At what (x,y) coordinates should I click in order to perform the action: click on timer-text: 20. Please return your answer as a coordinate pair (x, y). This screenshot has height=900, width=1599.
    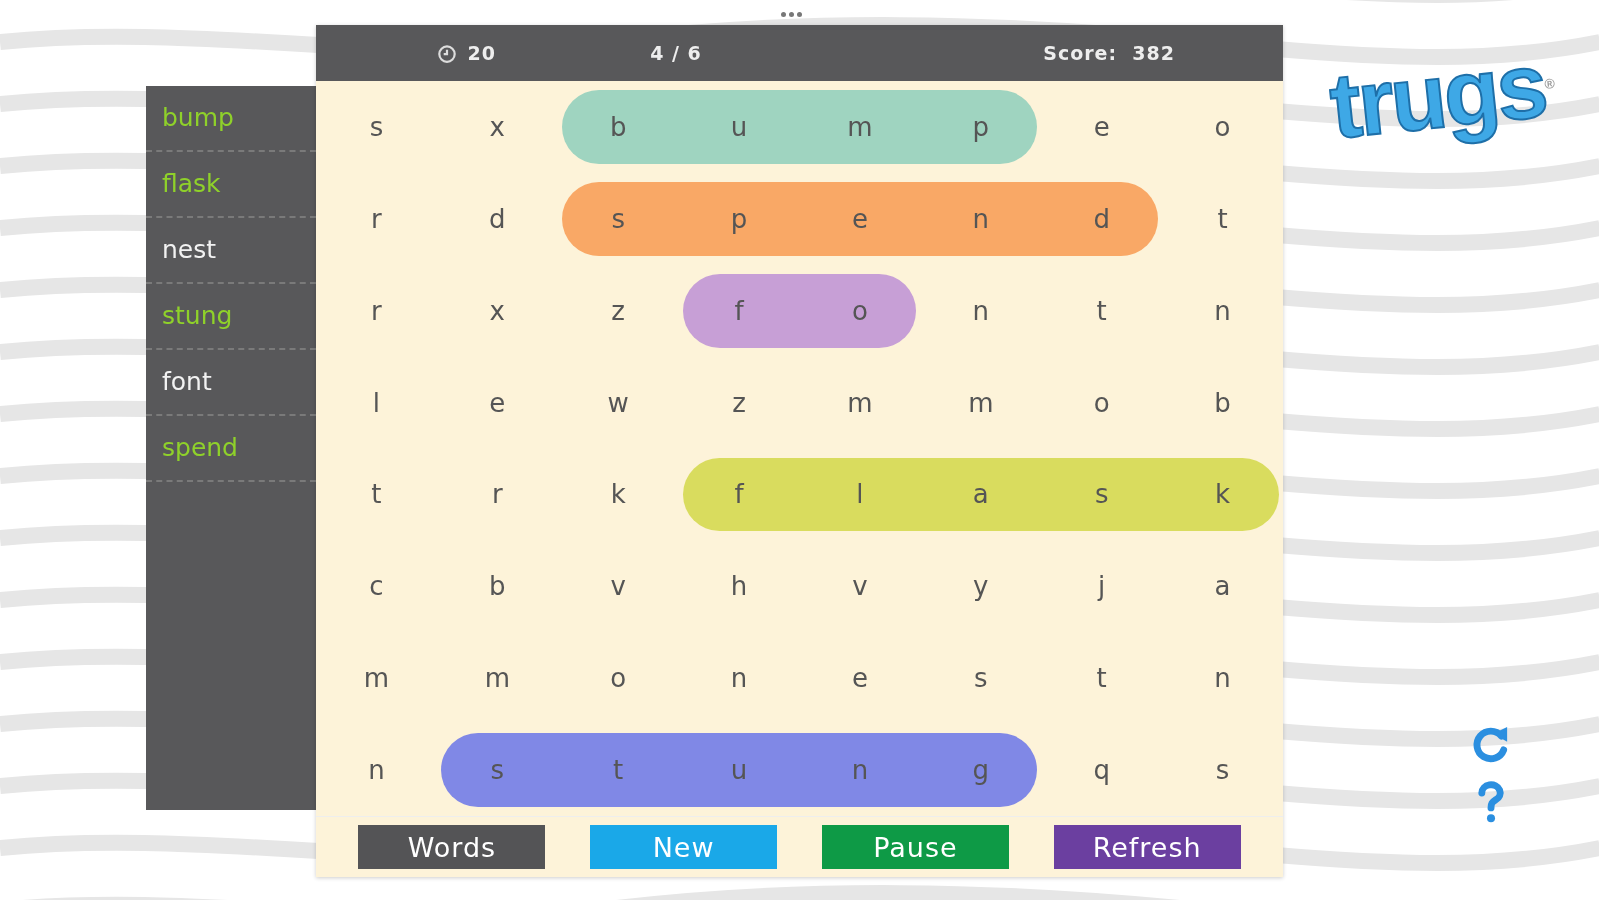
    Looking at the image, I should click on (481, 53).